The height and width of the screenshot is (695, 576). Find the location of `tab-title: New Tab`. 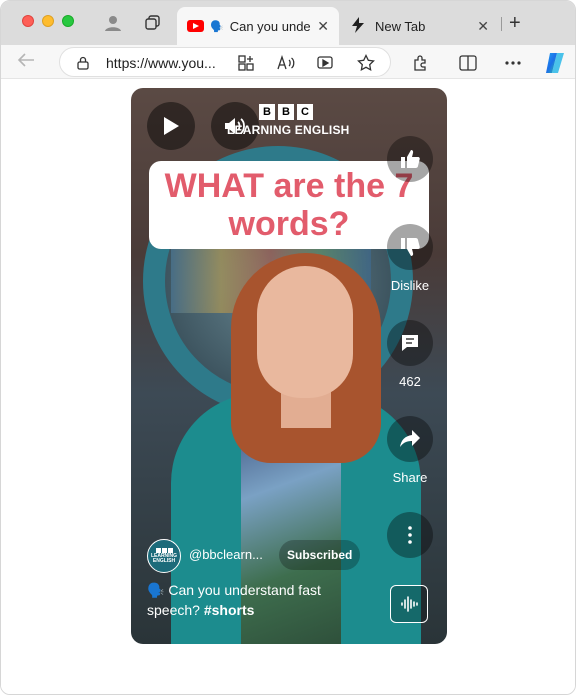

tab-title: New Tab is located at coordinates (400, 26).